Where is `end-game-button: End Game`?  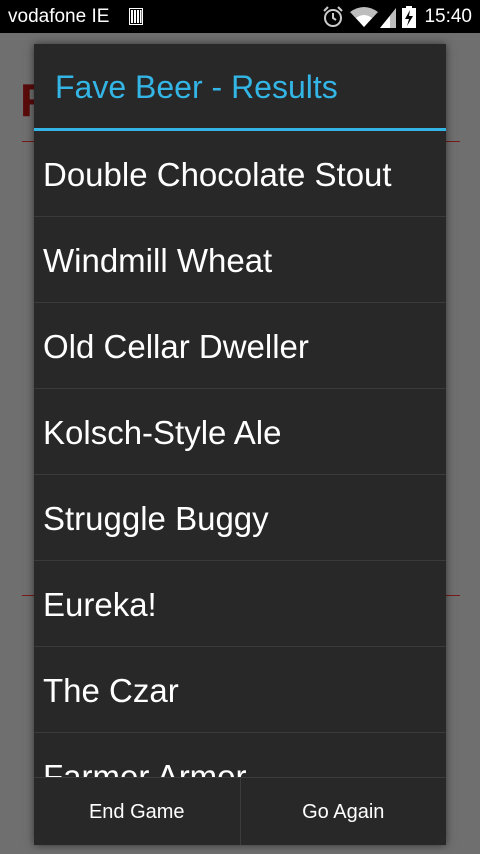 end-game-button: End Game is located at coordinates (137, 811).